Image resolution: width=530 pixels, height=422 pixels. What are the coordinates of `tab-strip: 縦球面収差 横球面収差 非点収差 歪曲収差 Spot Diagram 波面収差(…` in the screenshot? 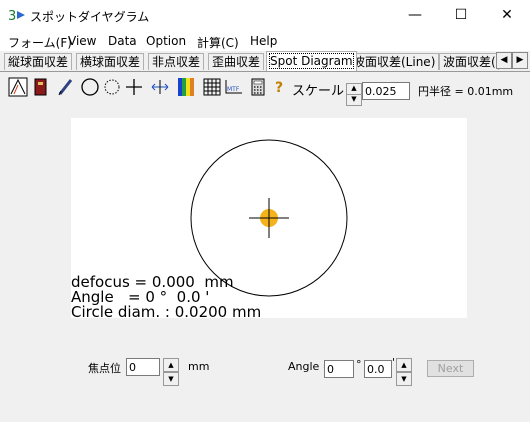 It's located at (265, 61).